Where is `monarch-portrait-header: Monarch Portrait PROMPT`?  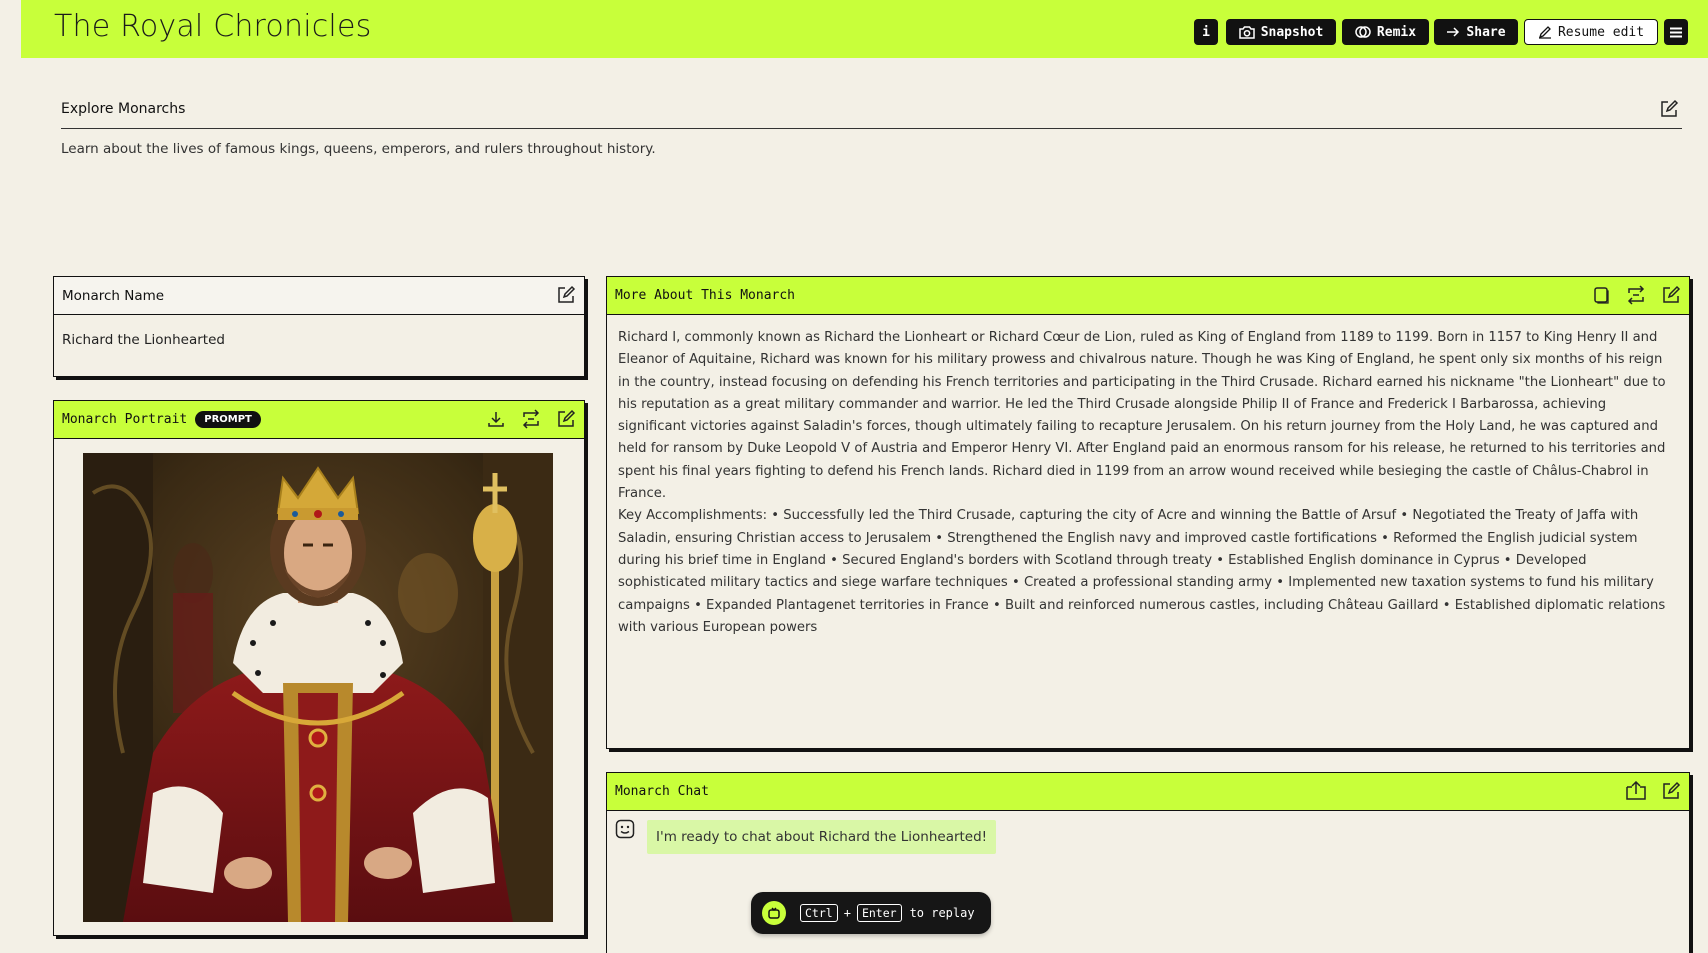 monarch-portrait-header: Monarch Portrait PROMPT is located at coordinates (319, 420).